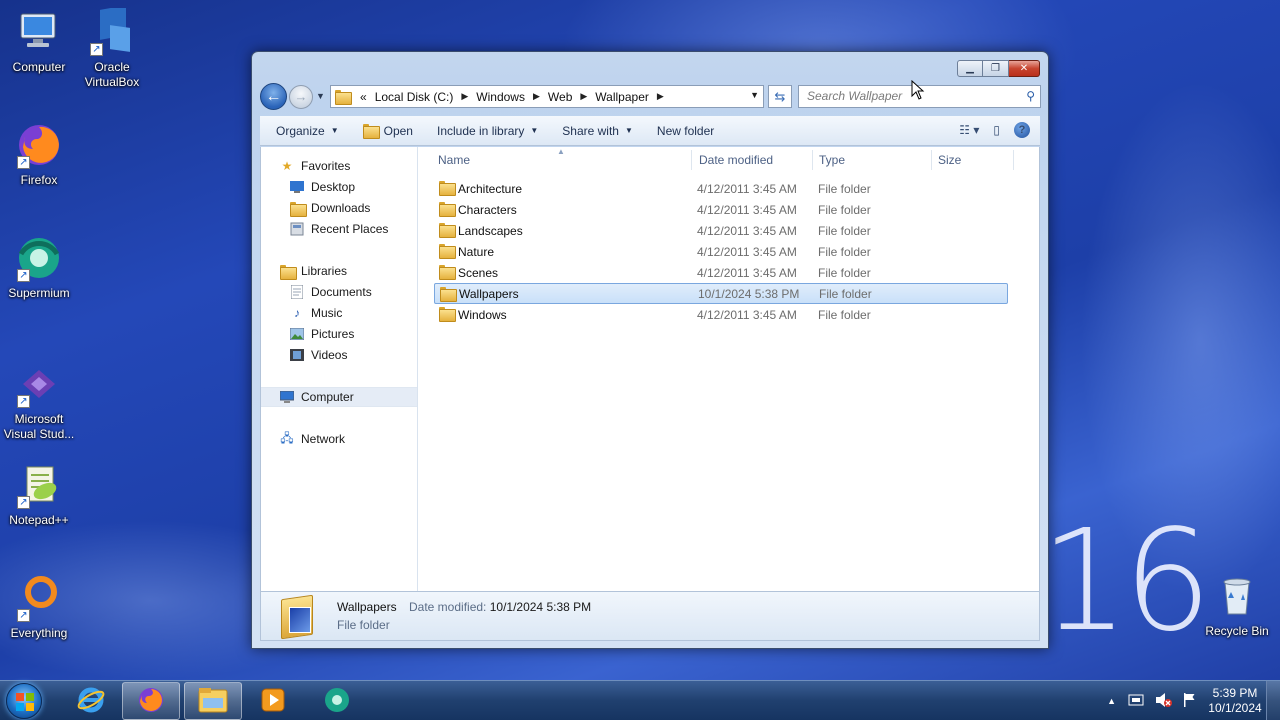 This screenshot has width=1280, height=720. Describe the element at coordinates (339, 229) in the screenshot. I see `nav-recent-places: Recent Places` at that location.